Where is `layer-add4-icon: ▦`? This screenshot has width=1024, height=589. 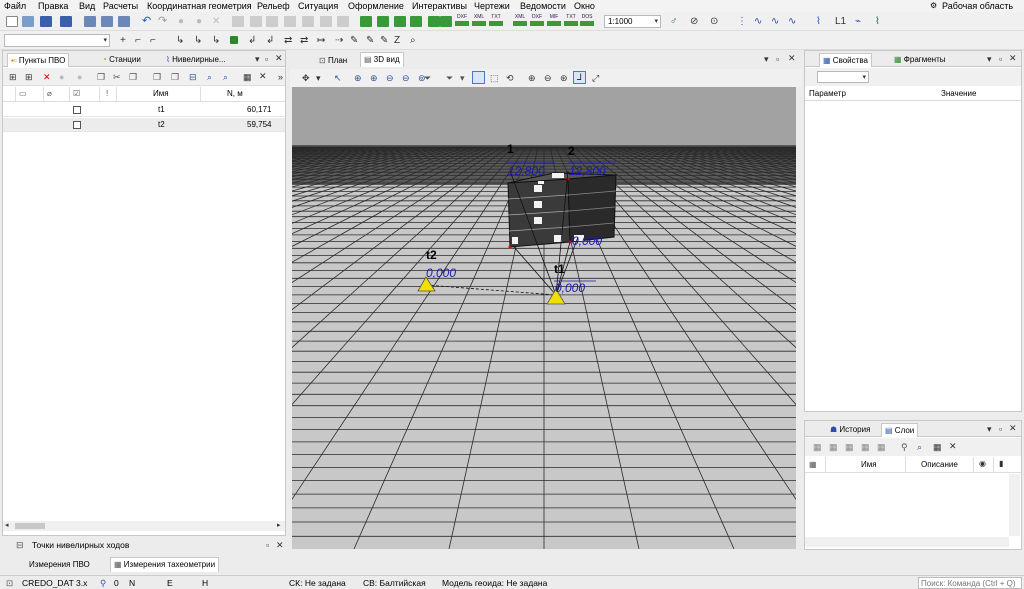
layer-add4-icon: ▦ is located at coordinates (865, 447).